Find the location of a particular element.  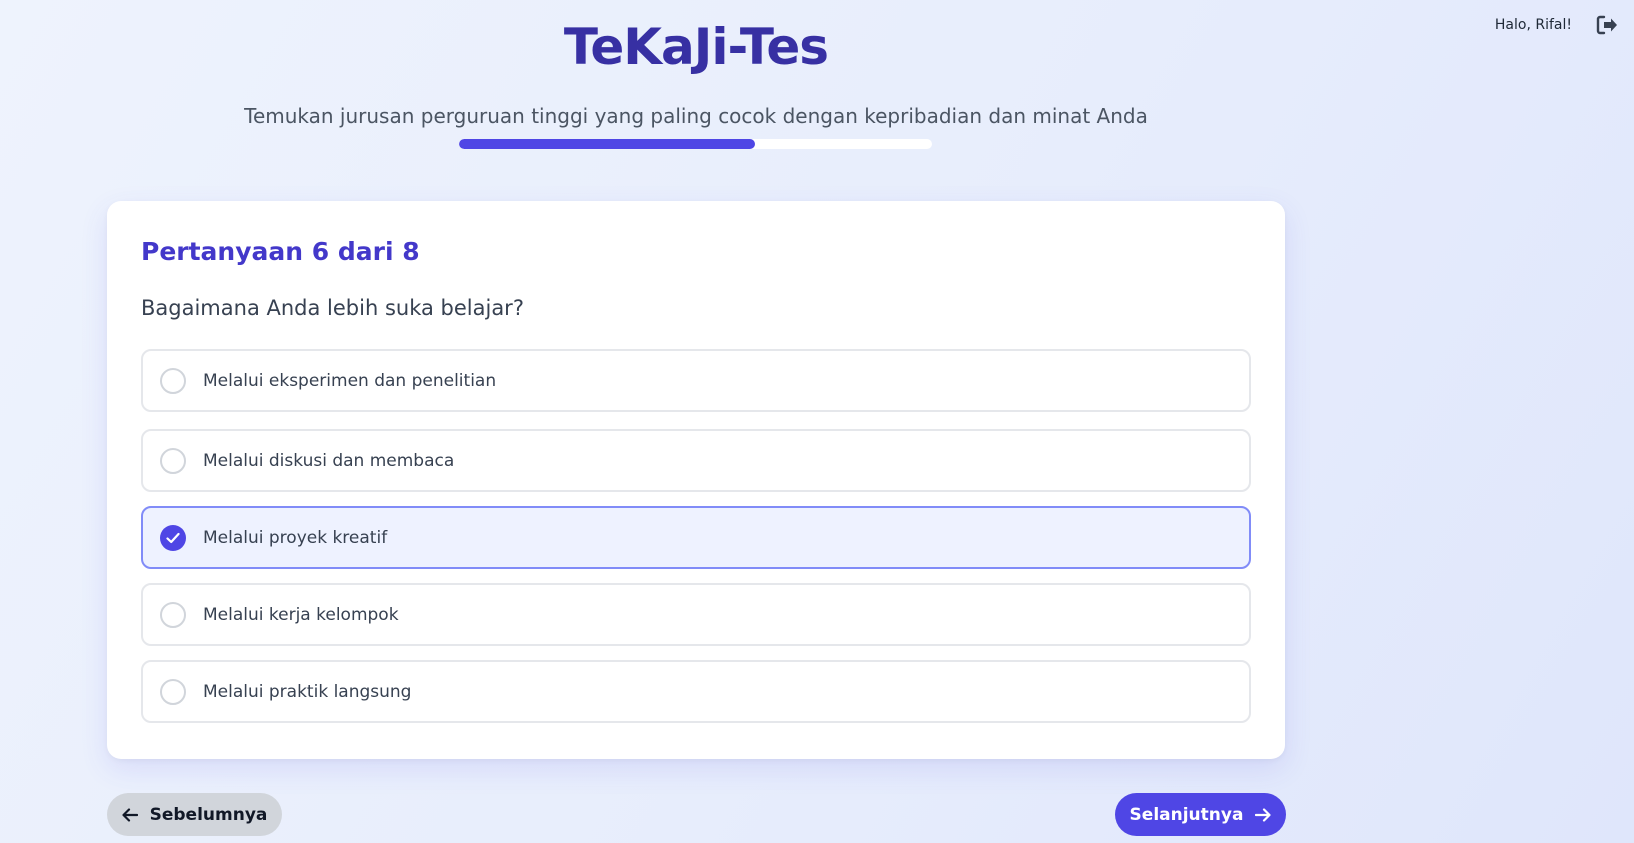

answer-option: Melalui proyek kreatif is located at coordinates (696, 537).